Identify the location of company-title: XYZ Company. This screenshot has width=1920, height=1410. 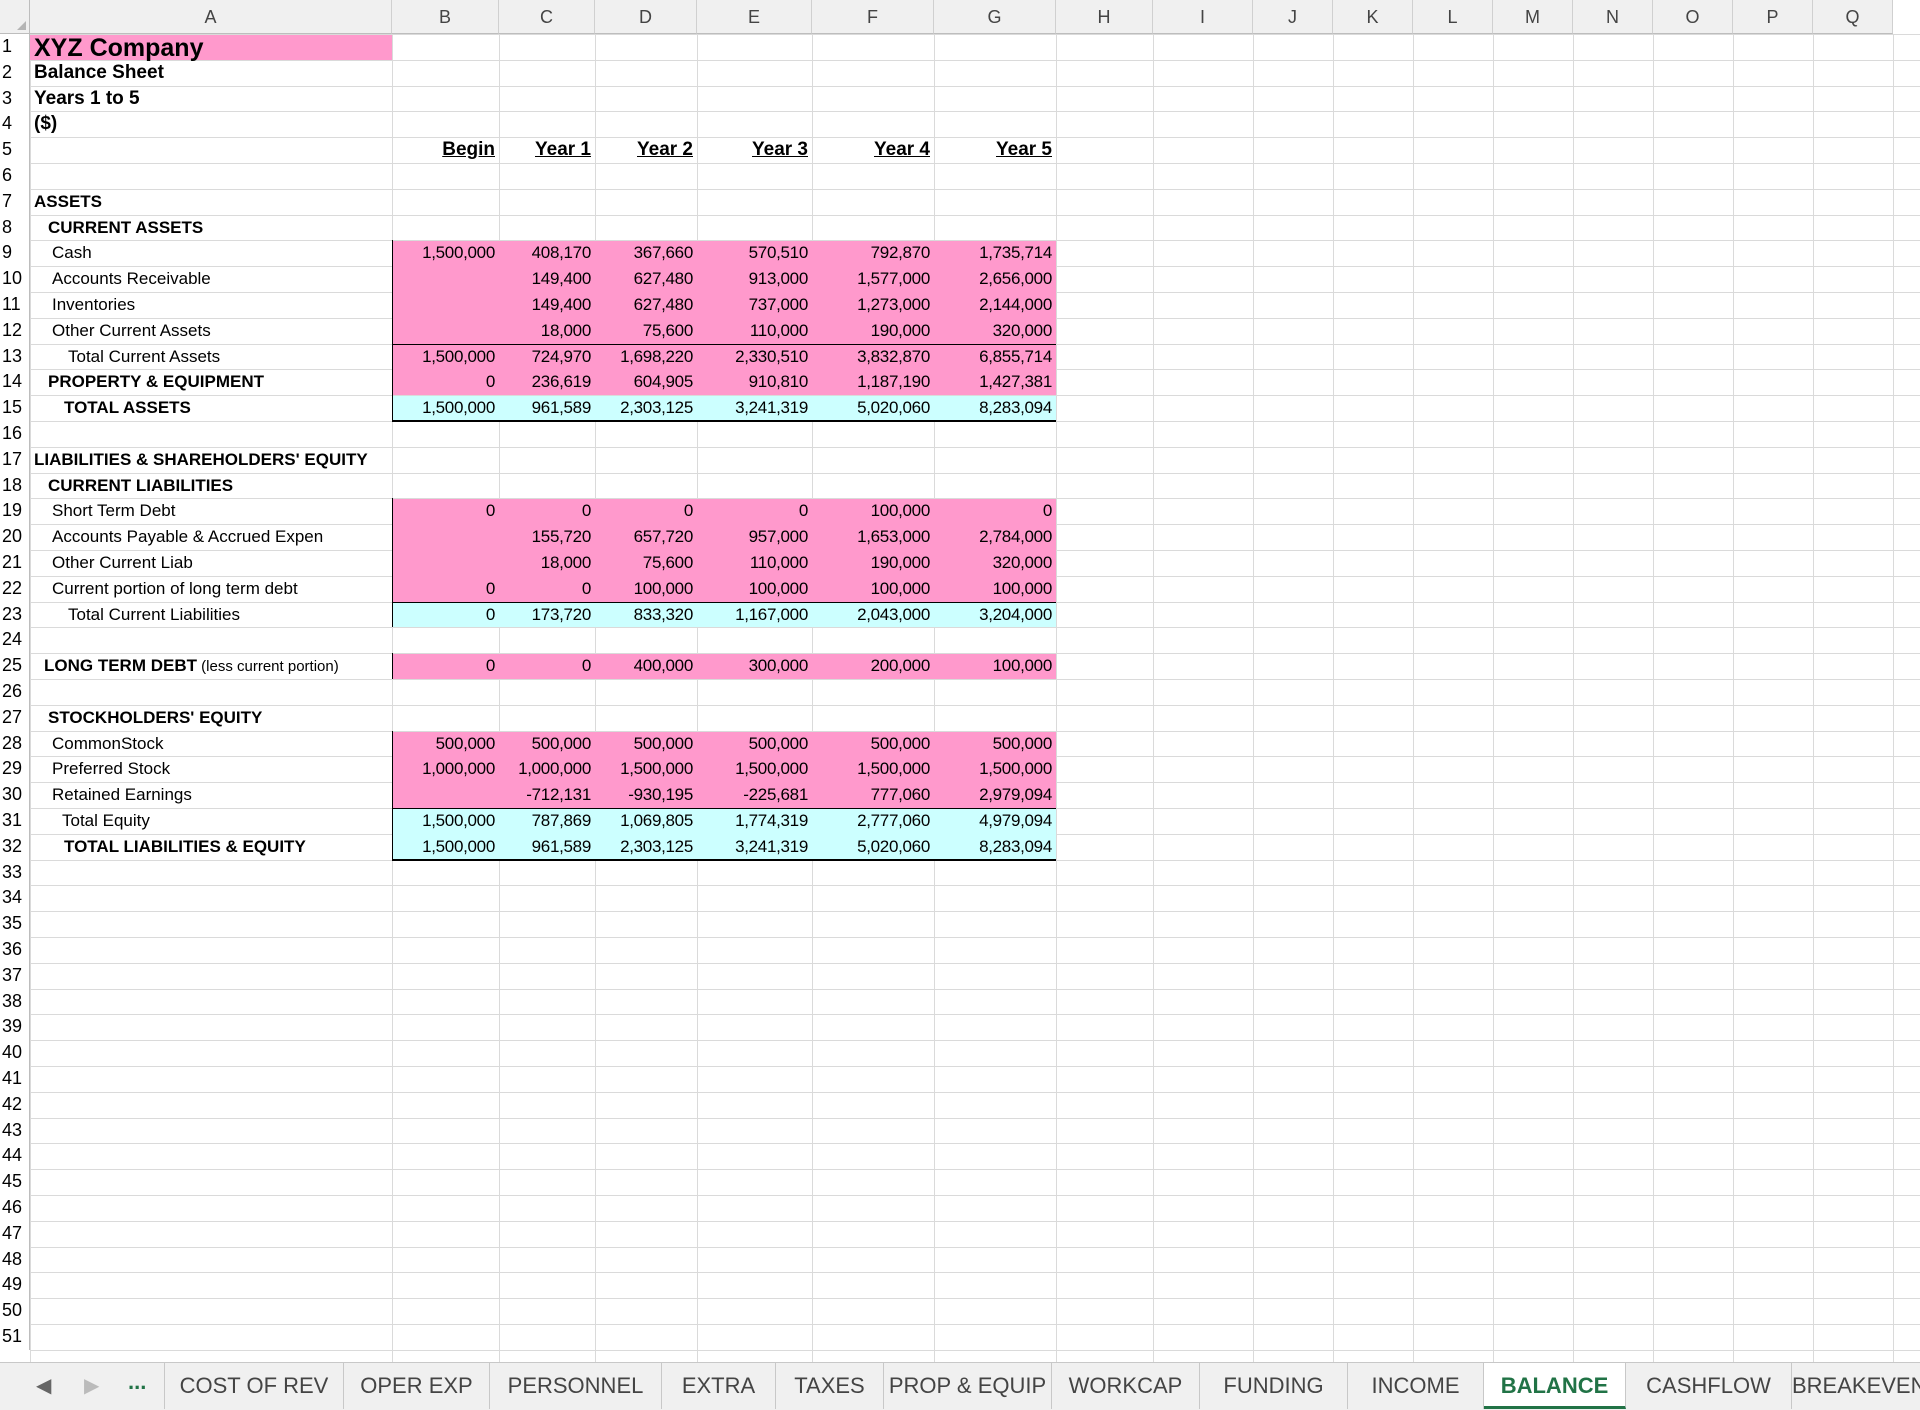
(241, 48).